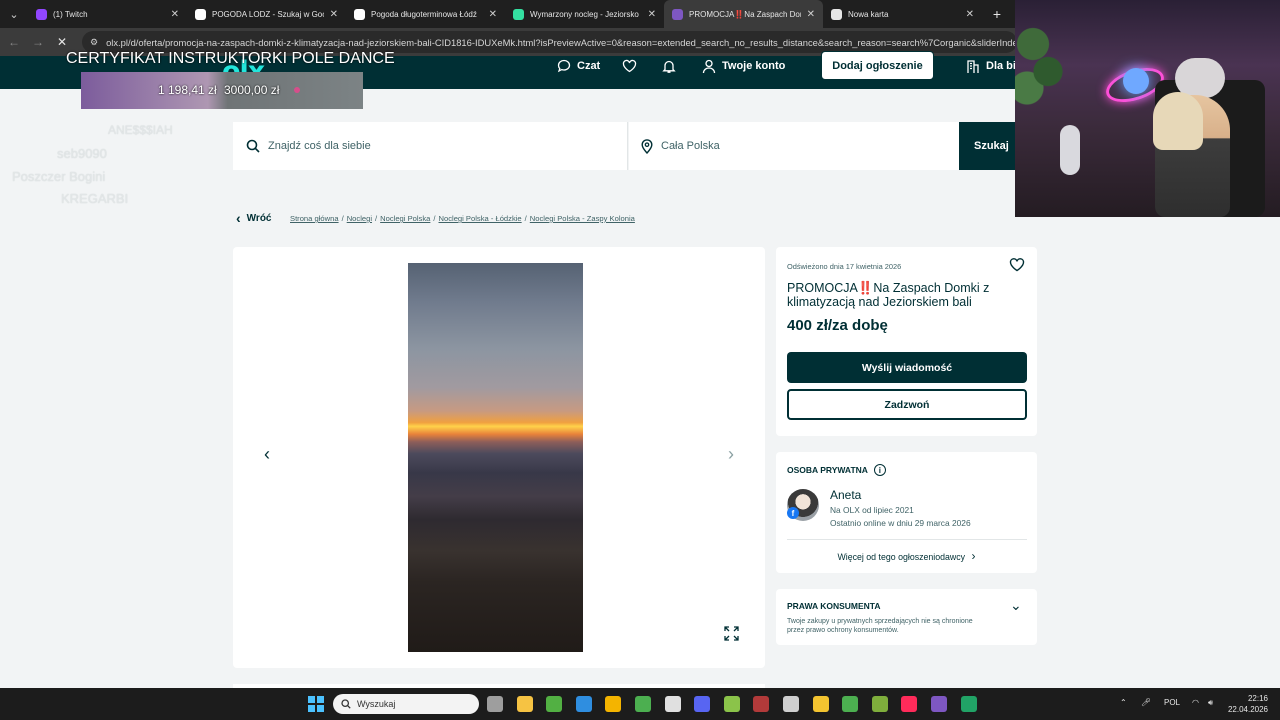 This screenshot has width=1280, height=720. I want to click on tab-search-icon: ⌄, so click(14, 14).